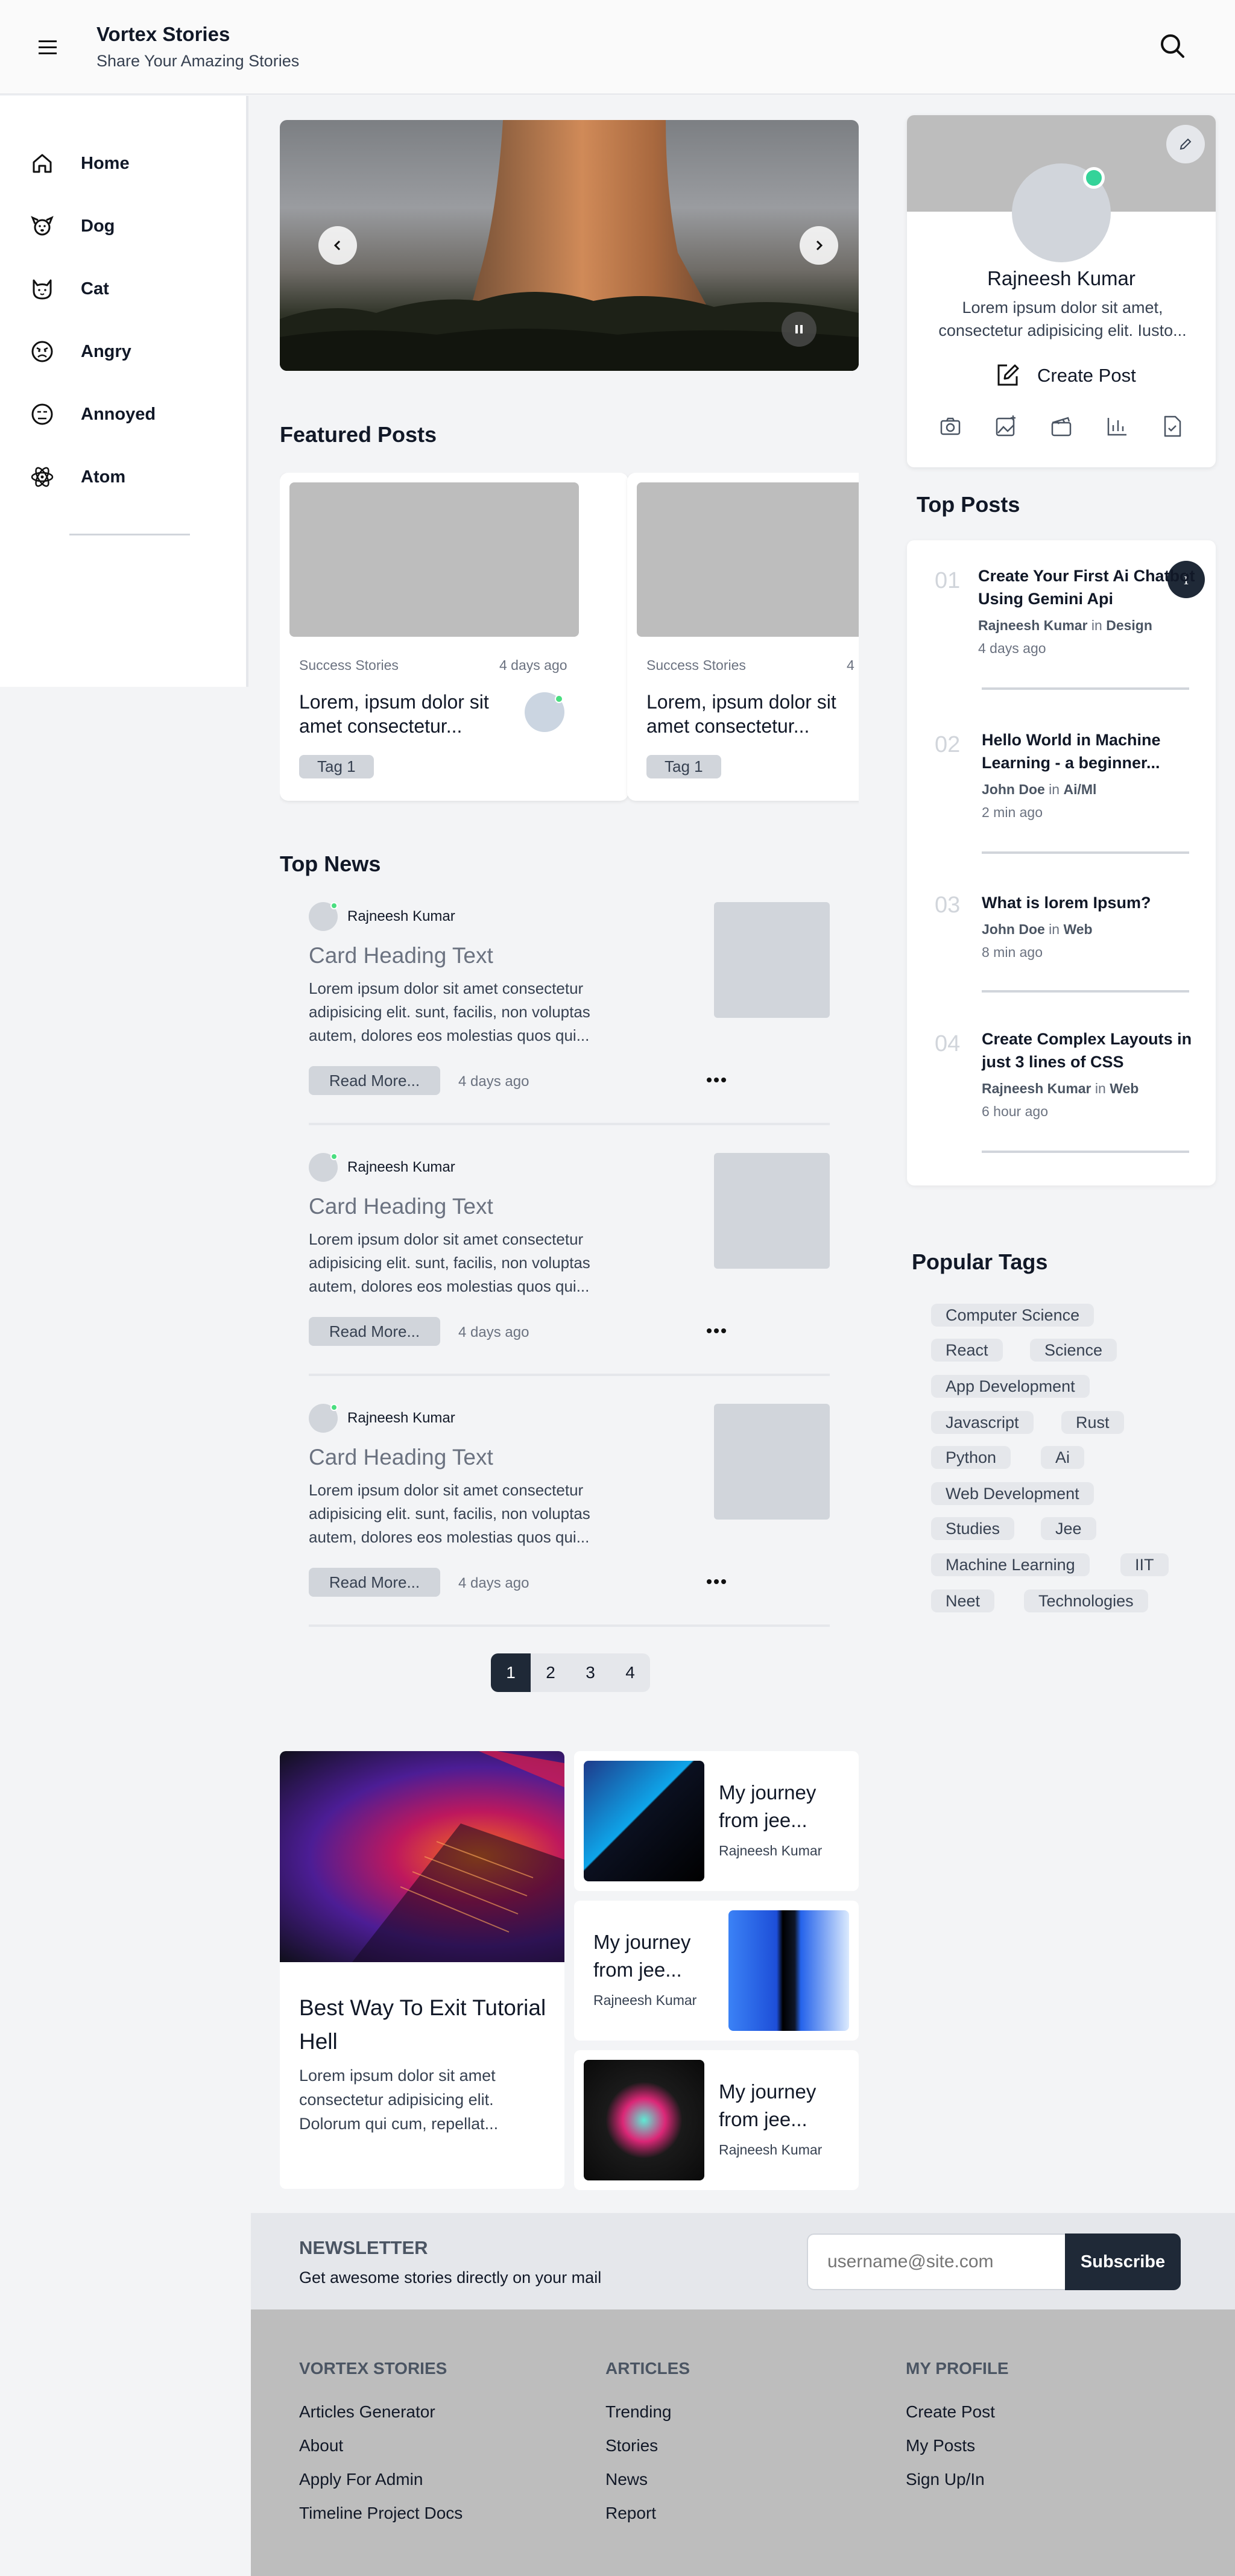  I want to click on footer-link: Articles Generator, so click(367, 2412).